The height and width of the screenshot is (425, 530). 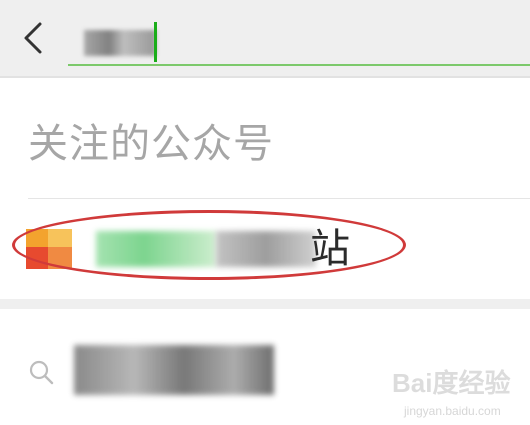 I want to click on watermark-logo: Bai度经验, so click(x=451, y=383).